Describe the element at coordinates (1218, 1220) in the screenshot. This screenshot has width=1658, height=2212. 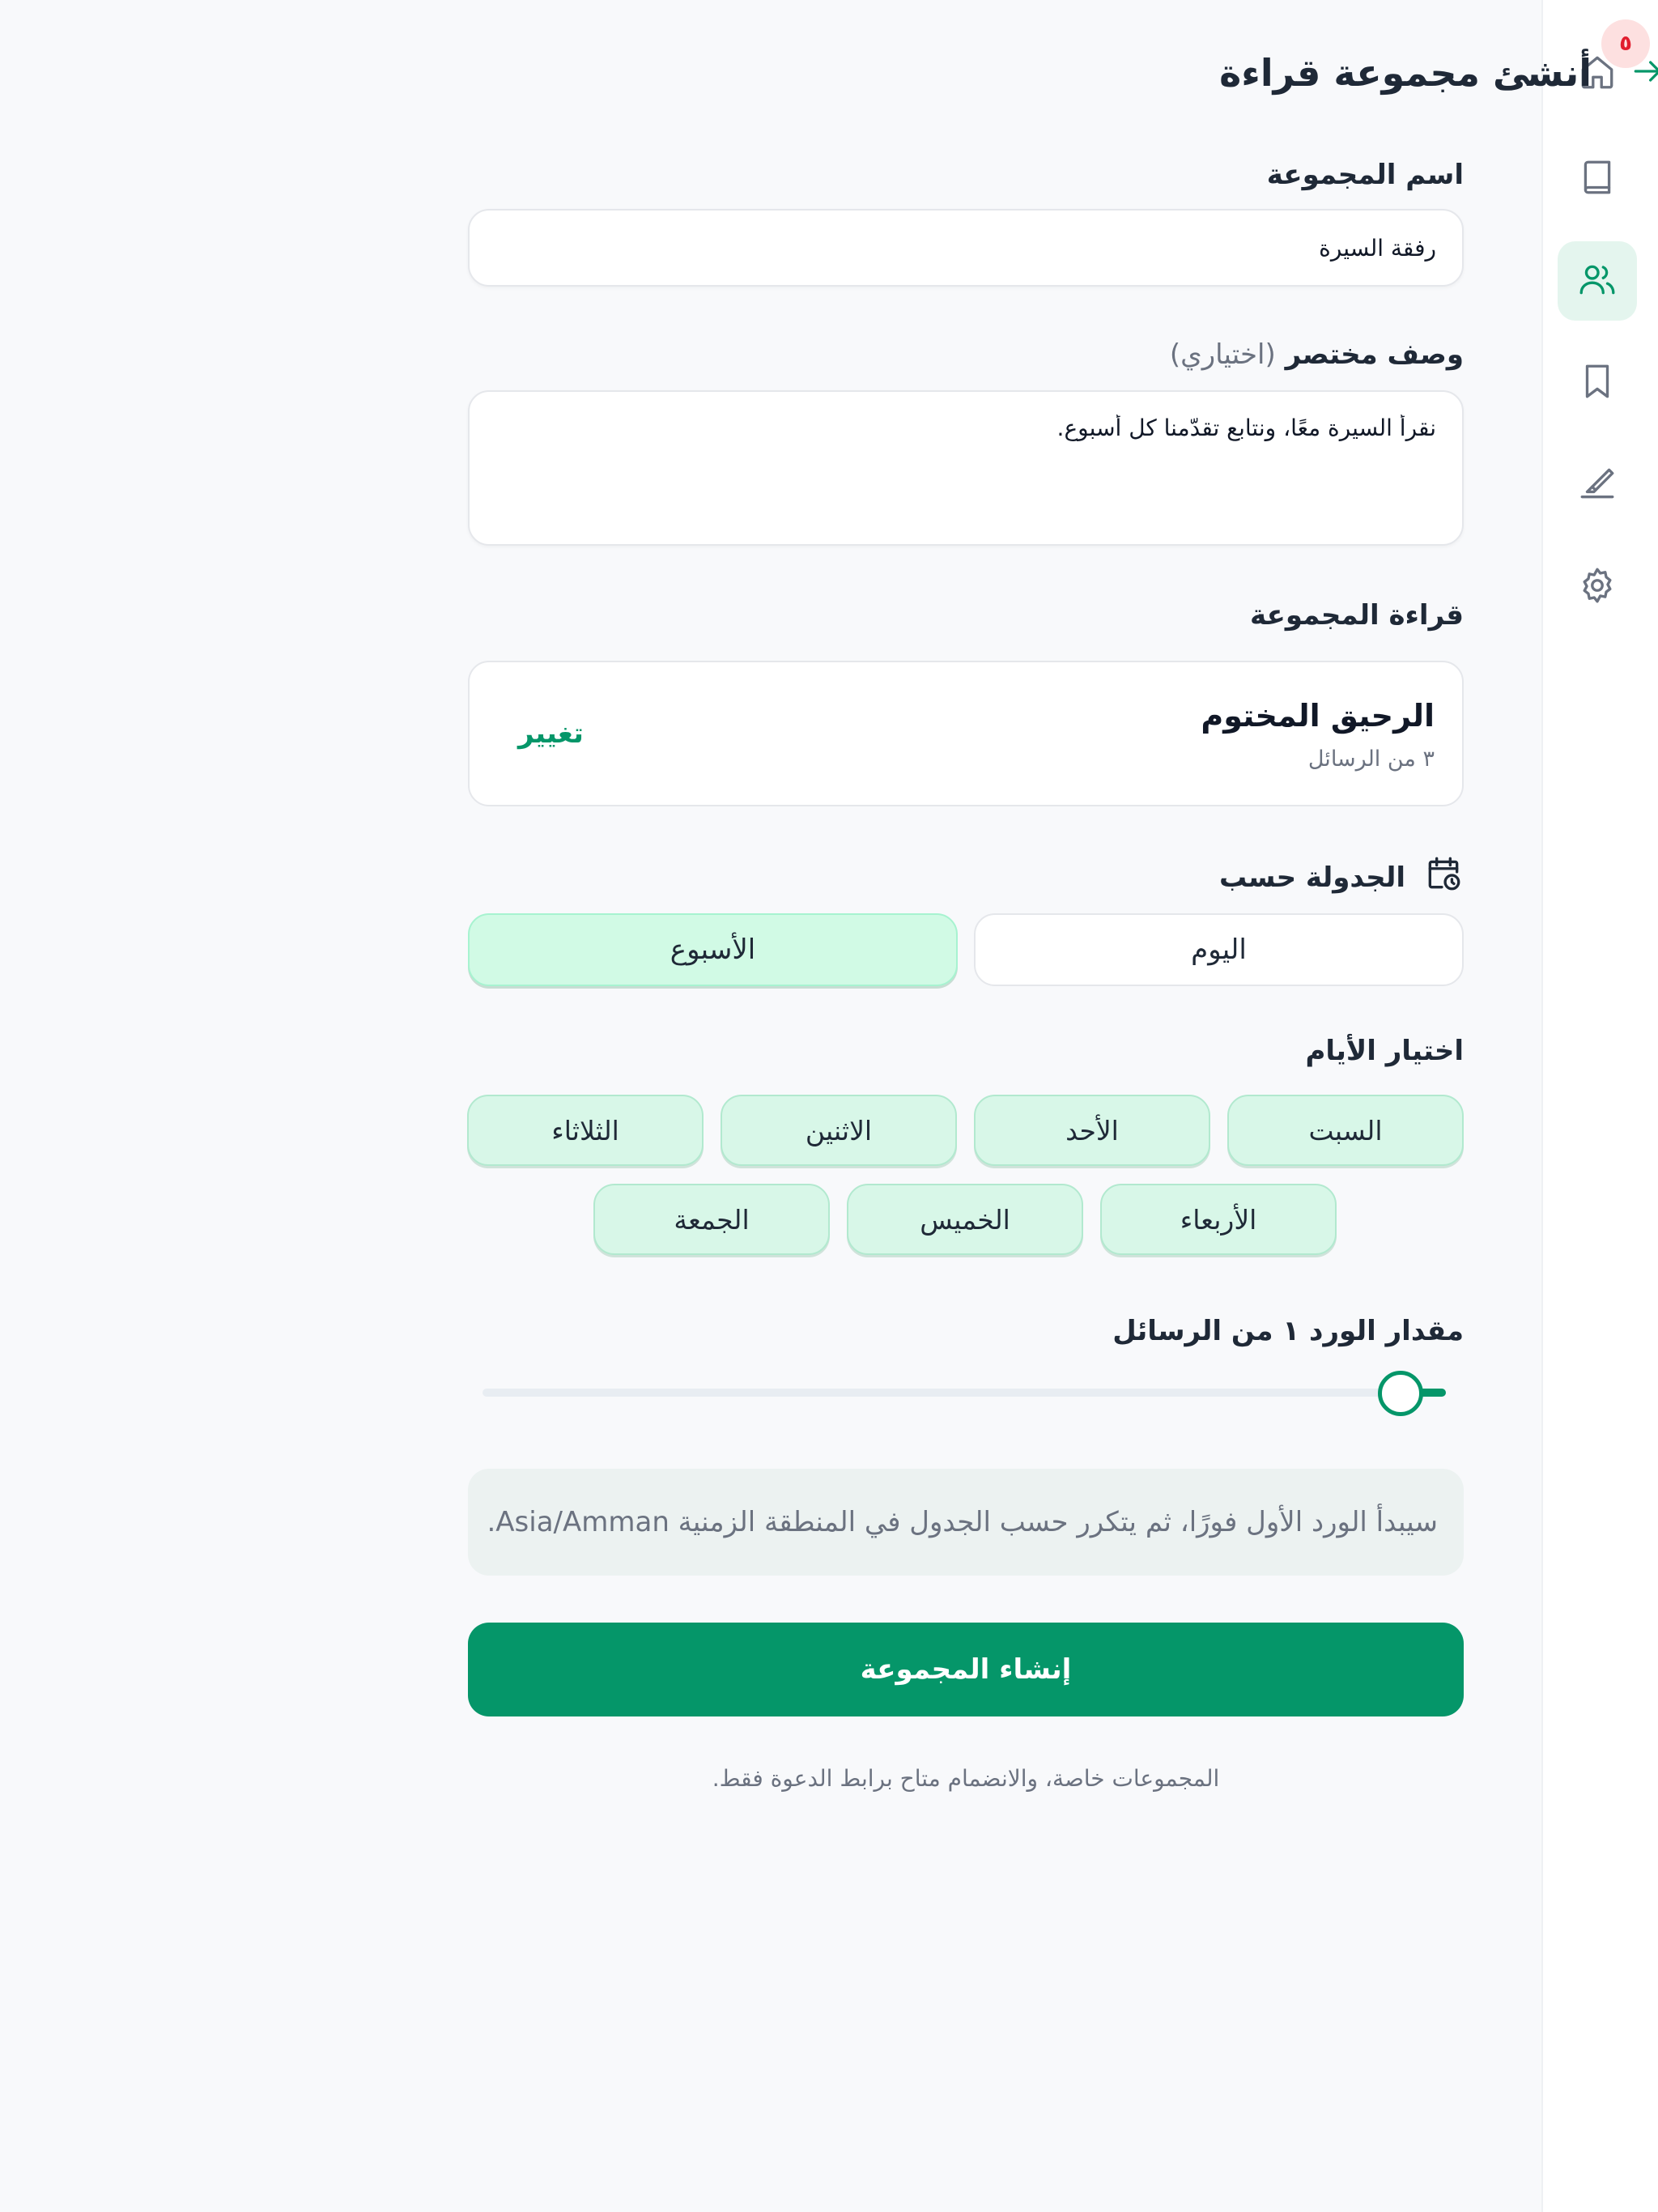
I see `day-chip-wednesday: الأربعاء` at that location.